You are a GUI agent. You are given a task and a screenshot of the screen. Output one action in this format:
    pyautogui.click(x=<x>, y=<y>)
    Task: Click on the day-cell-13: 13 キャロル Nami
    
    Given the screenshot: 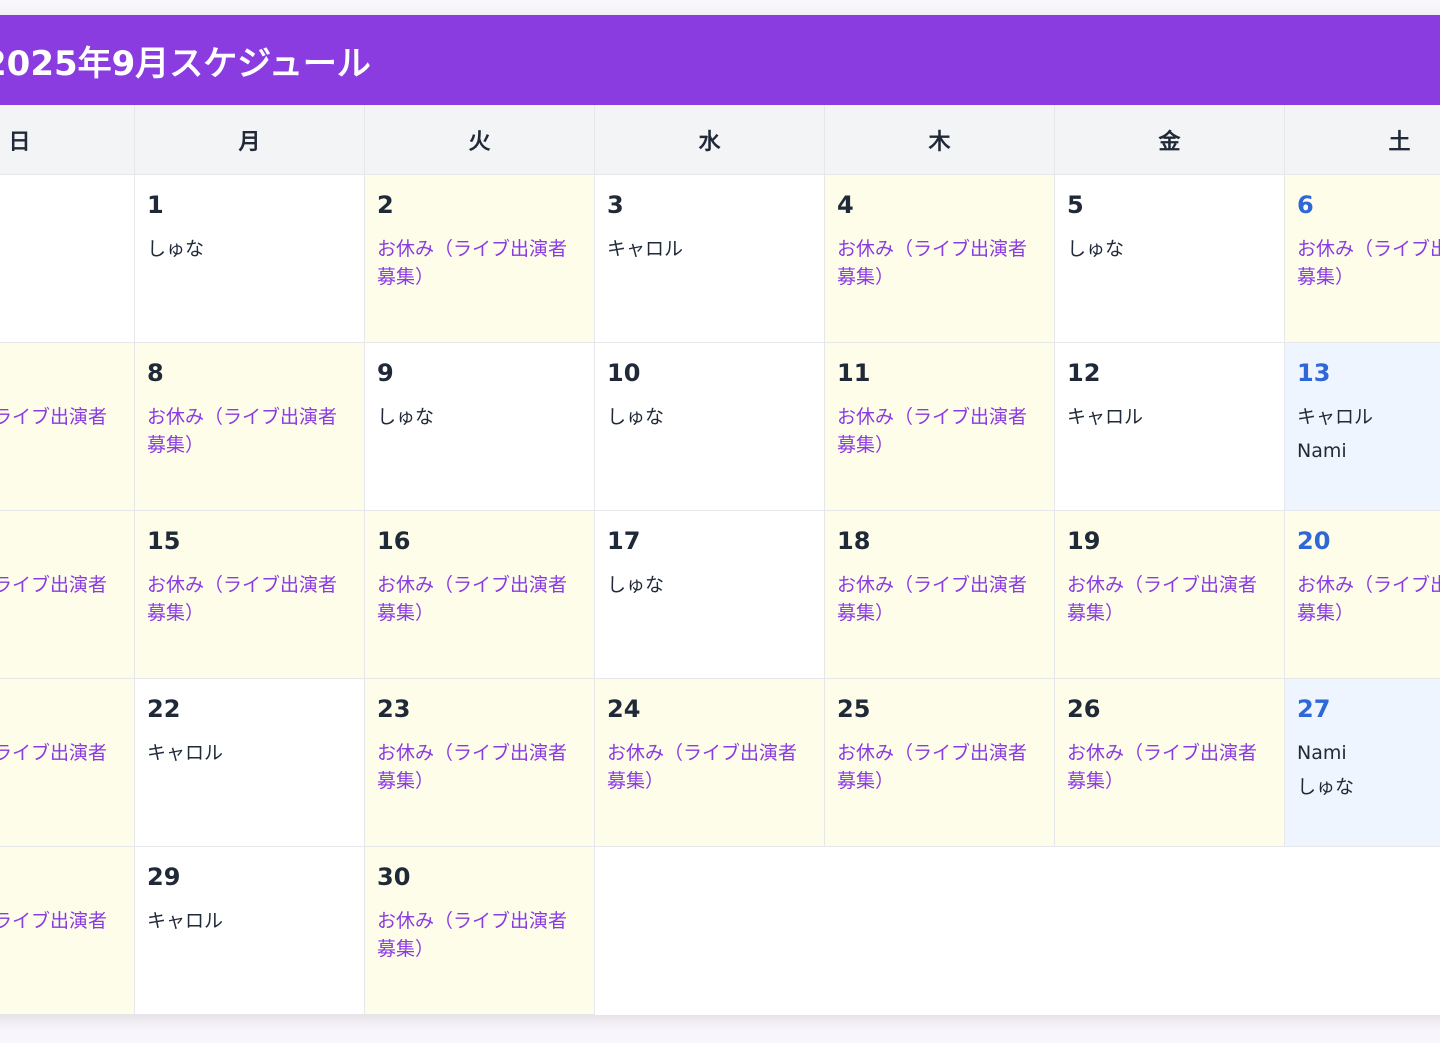 What is the action you would take?
    pyautogui.click(x=1362, y=427)
    